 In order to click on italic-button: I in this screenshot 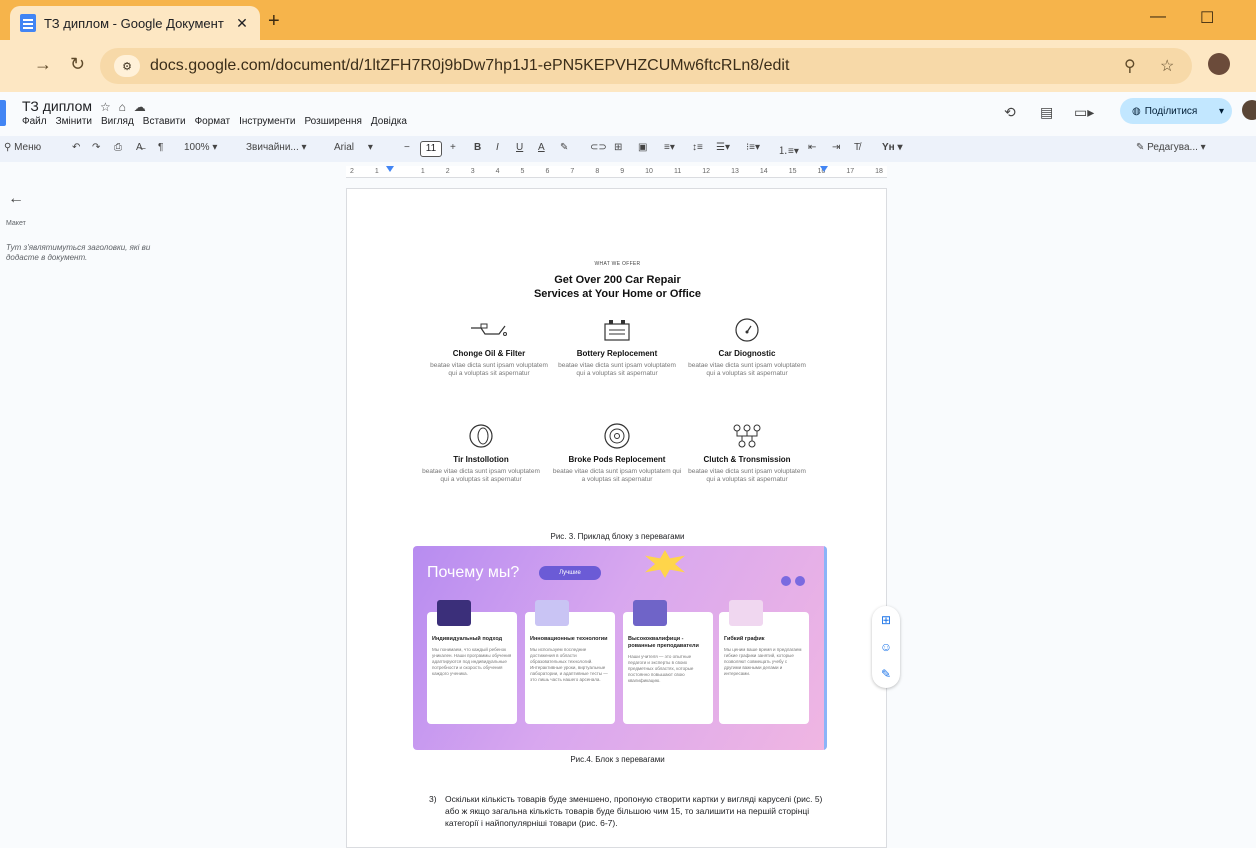, I will do `click(497, 147)`.